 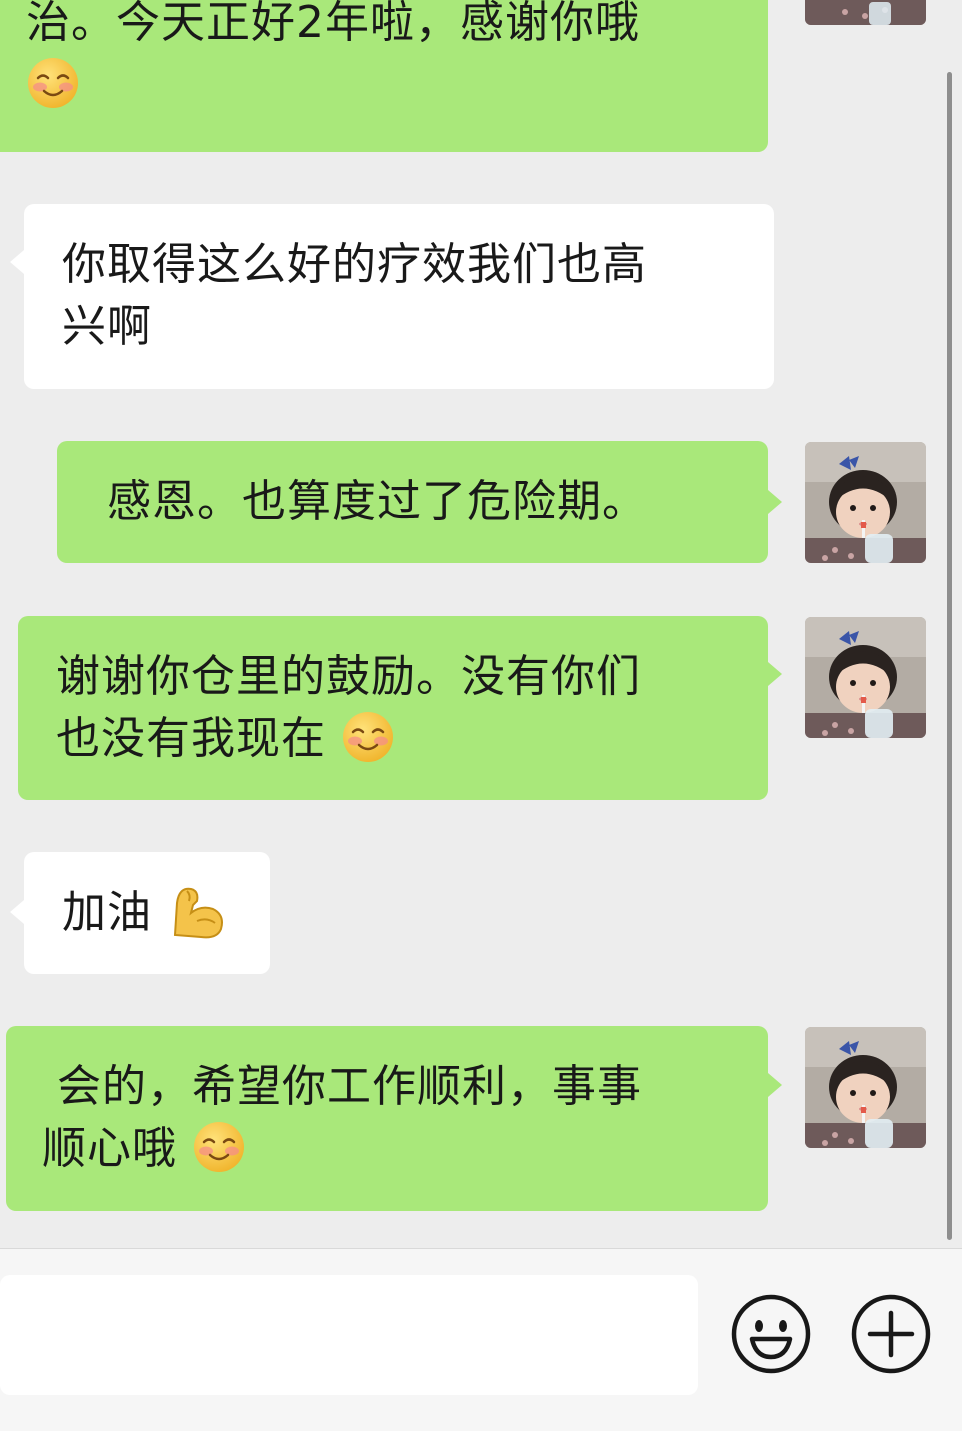 What do you see at coordinates (891, 1334) in the screenshot?
I see `plus-circle-icon` at bounding box center [891, 1334].